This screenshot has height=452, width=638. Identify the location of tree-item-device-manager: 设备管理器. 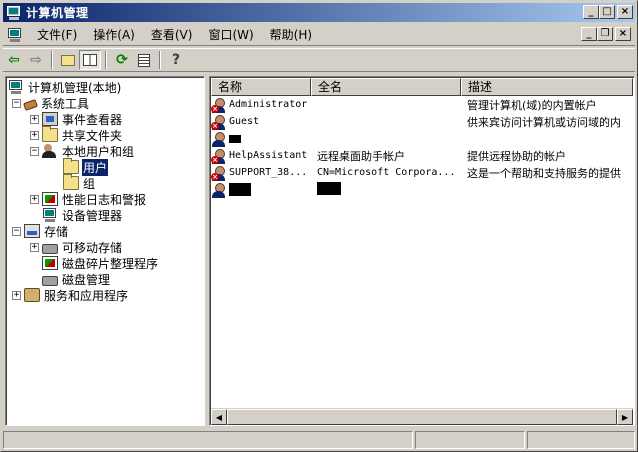
(82, 215).